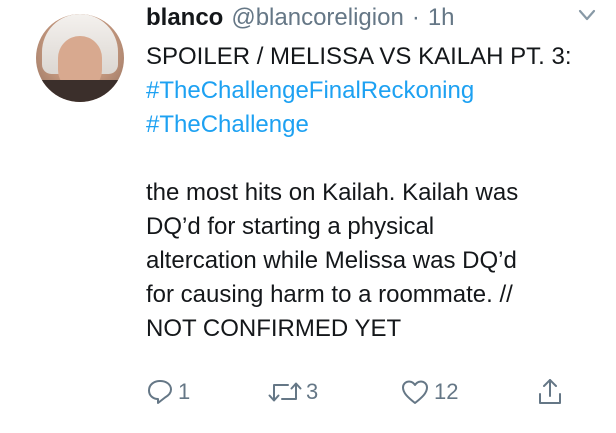 The height and width of the screenshot is (433, 616). Describe the element at coordinates (274, 328) in the screenshot. I see `tweet-text-line: NOT CONFIRMED YET` at that location.